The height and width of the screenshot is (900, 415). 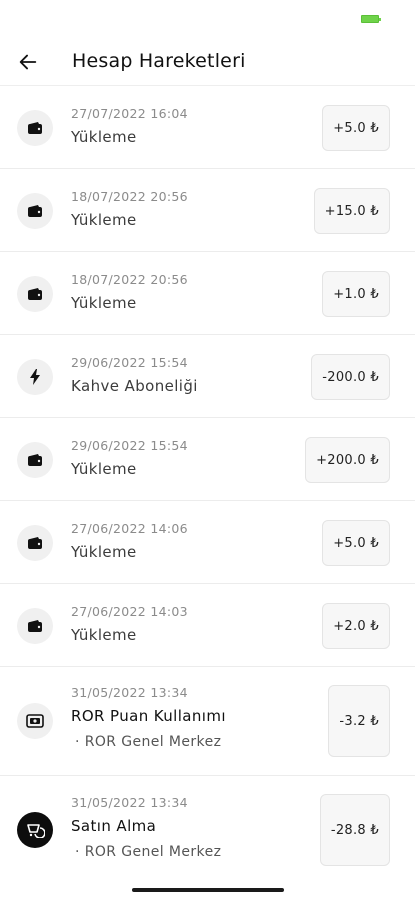 I want to click on battery-icon, so click(x=371, y=19).